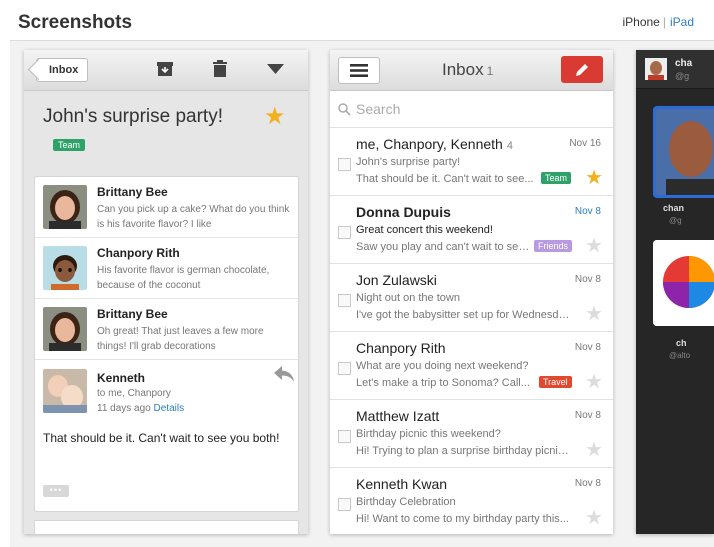  I want to click on inbox-title: Inbox 1, so click(468, 69).